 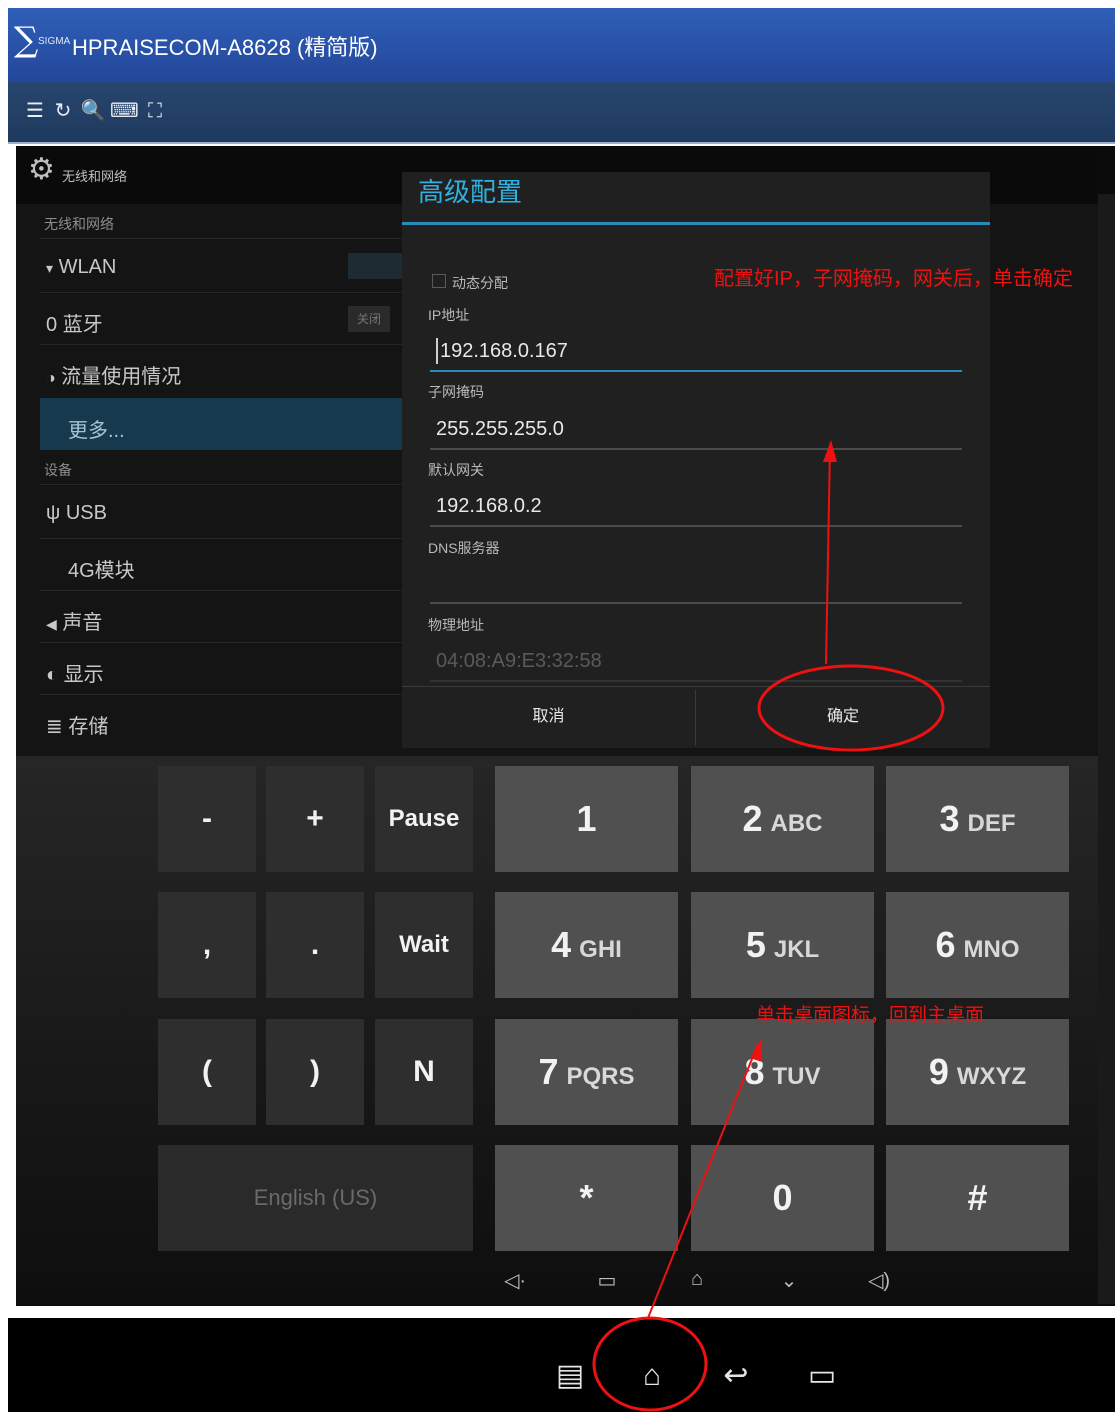 What do you see at coordinates (828, 556) in the screenshot?
I see `annotation-arrow-ok` at bounding box center [828, 556].